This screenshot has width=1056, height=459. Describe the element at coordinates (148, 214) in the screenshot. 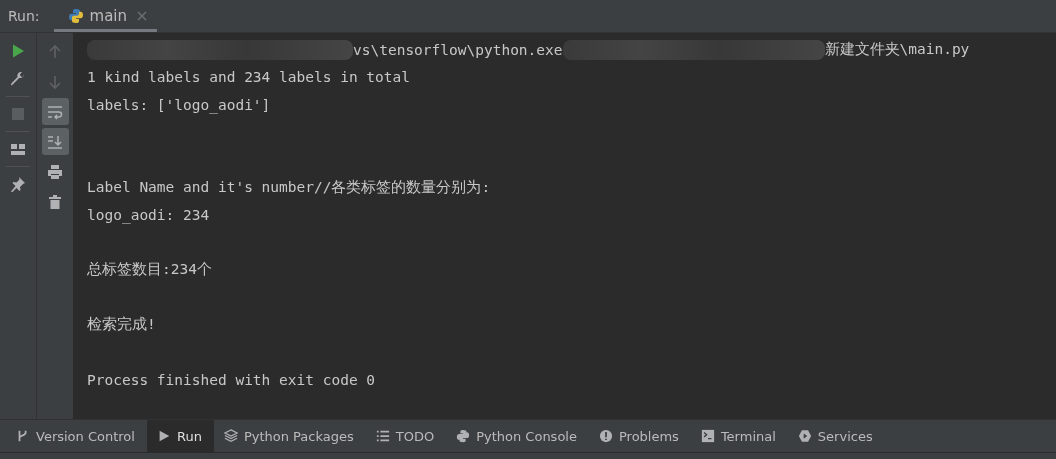

I see `console-line: logo_aodi: 234` at that location.